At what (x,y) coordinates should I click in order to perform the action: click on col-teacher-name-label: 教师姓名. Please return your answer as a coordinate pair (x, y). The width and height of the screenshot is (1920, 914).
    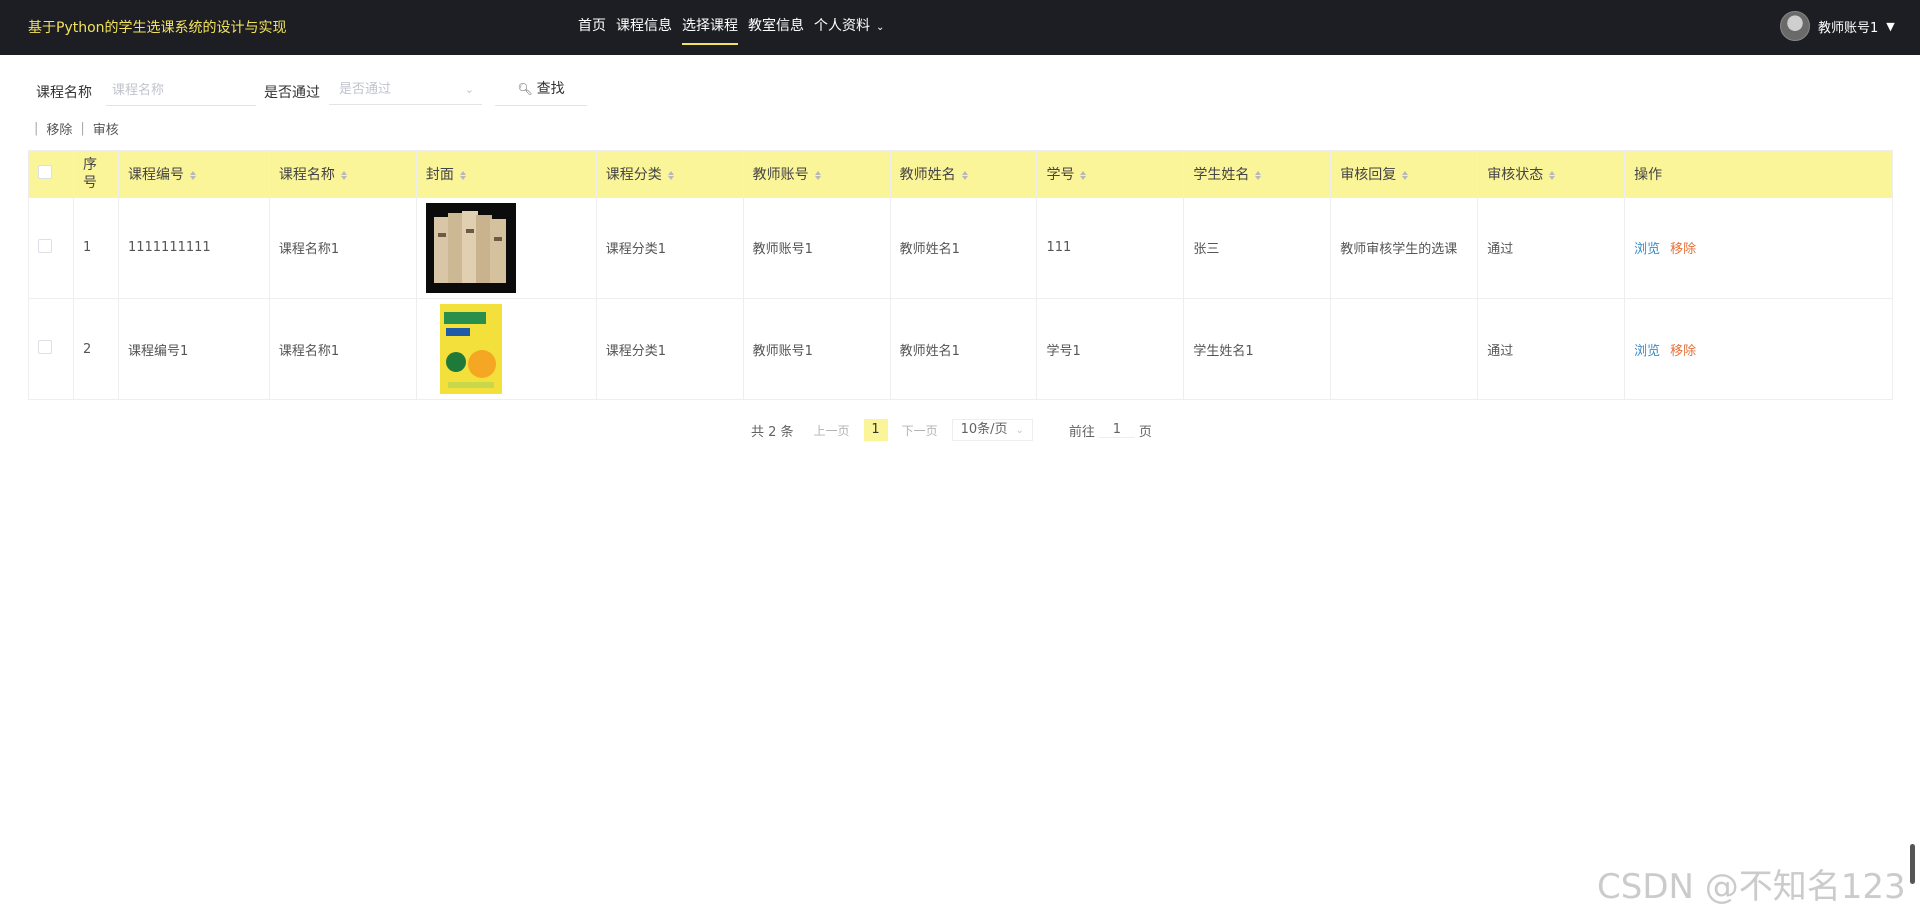
    Looking at the image, I should click on (927, 175).